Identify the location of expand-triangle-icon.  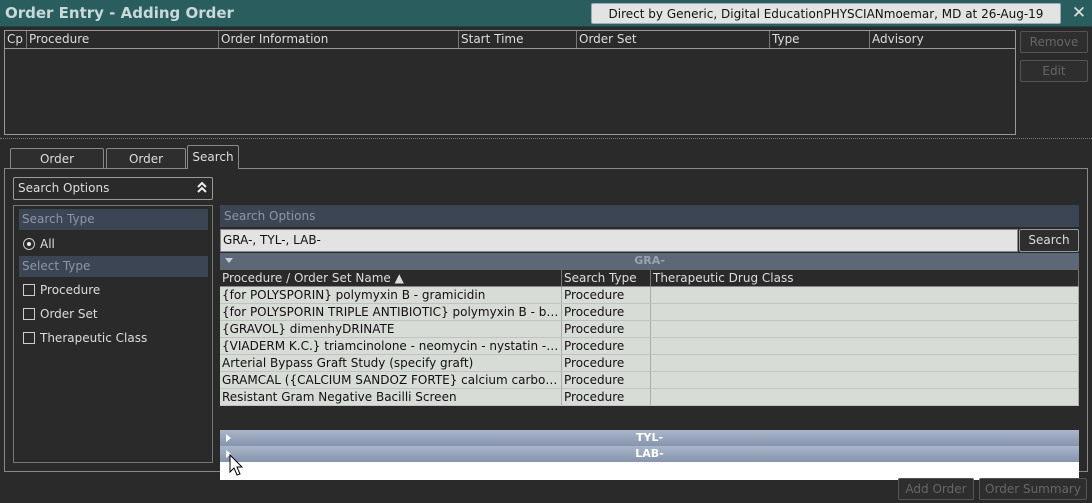
(228, 438).